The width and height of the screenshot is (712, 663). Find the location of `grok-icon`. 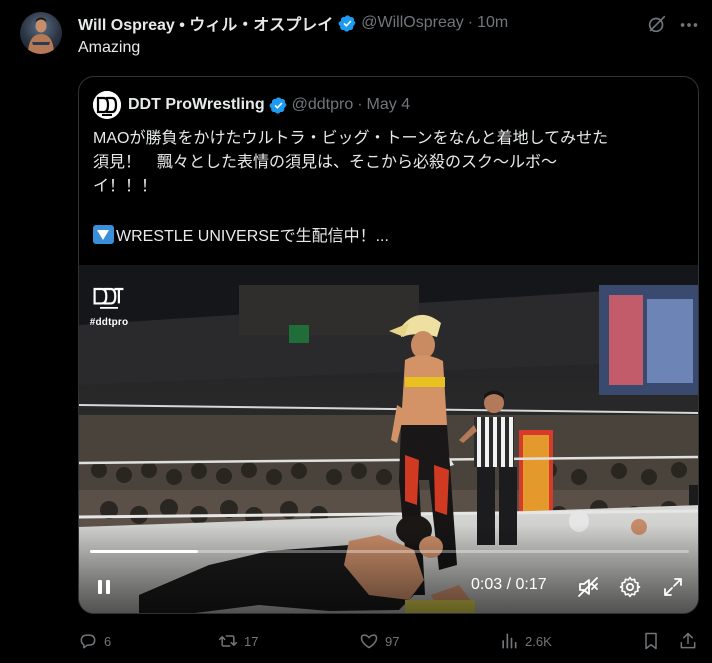

grok-icon is located at coordinates (657, 24).